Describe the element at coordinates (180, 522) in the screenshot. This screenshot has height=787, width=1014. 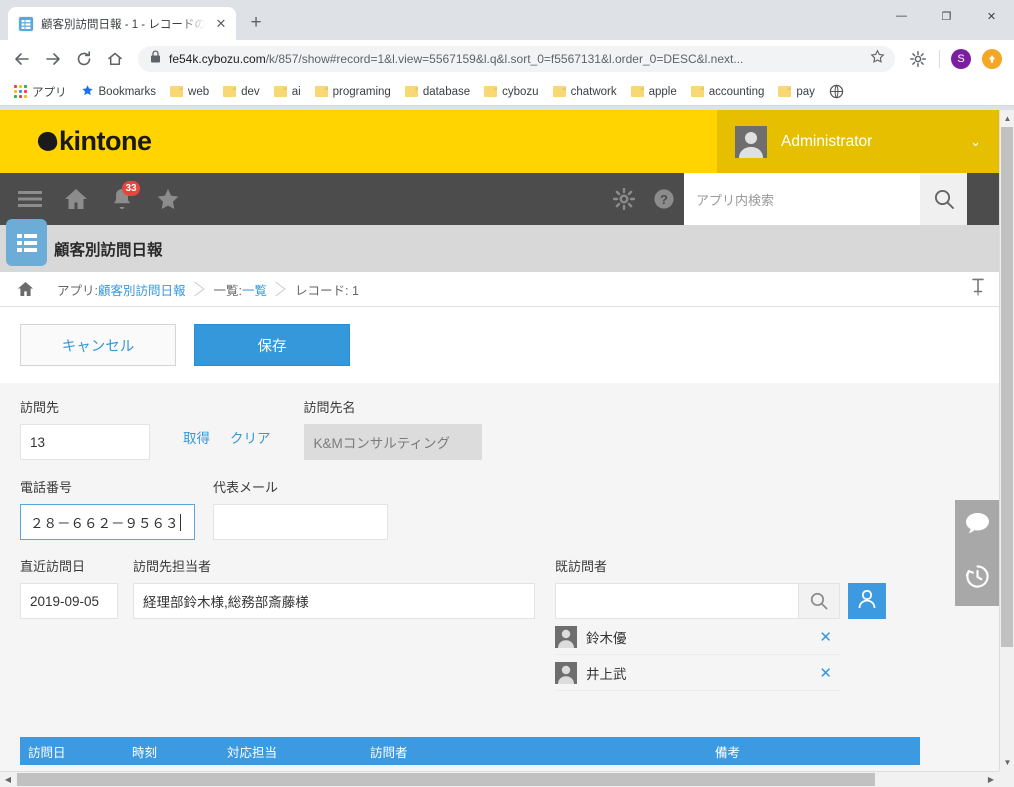
I see `text-caret` at that location.